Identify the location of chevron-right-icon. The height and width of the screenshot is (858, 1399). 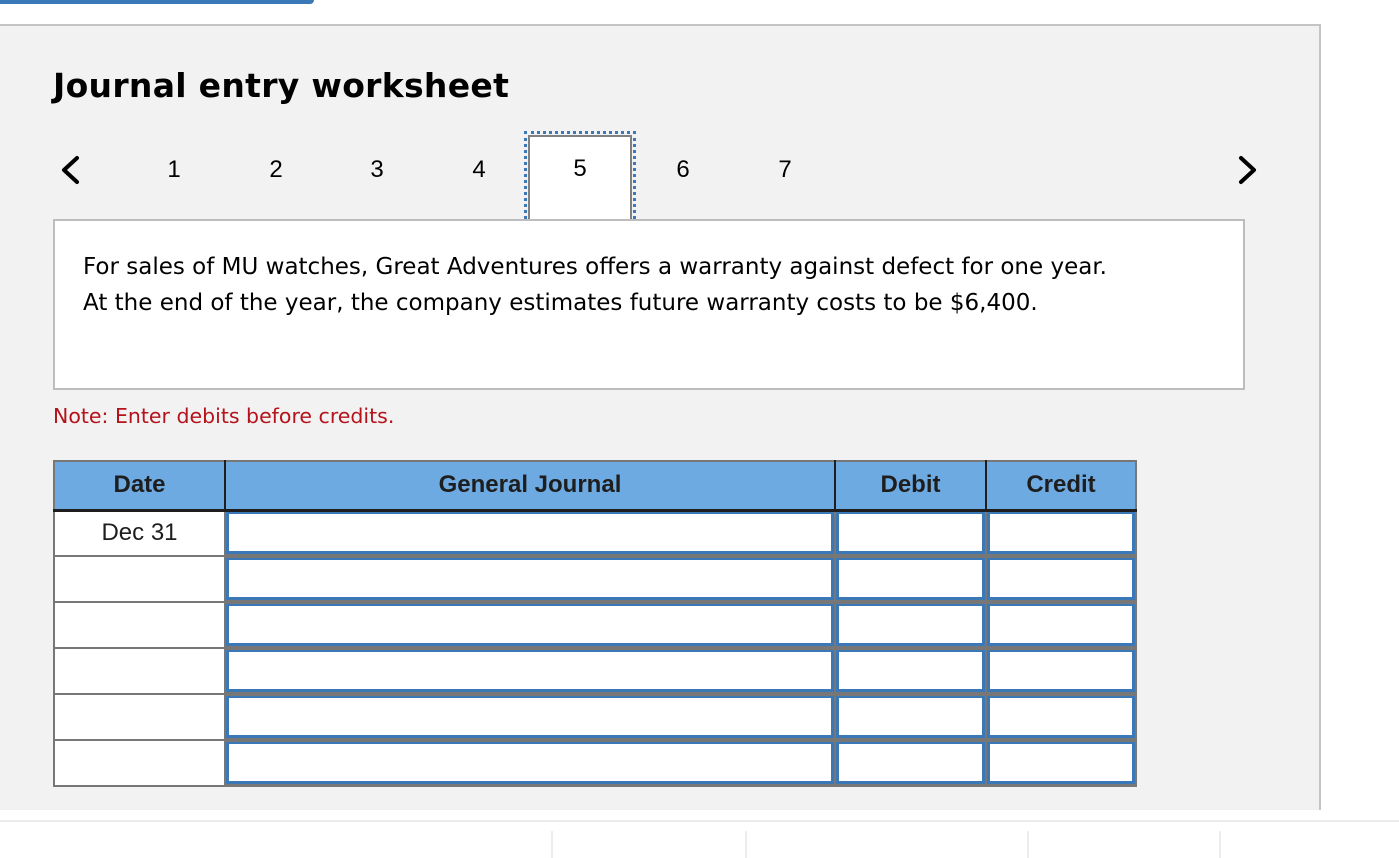
(1247, 170).